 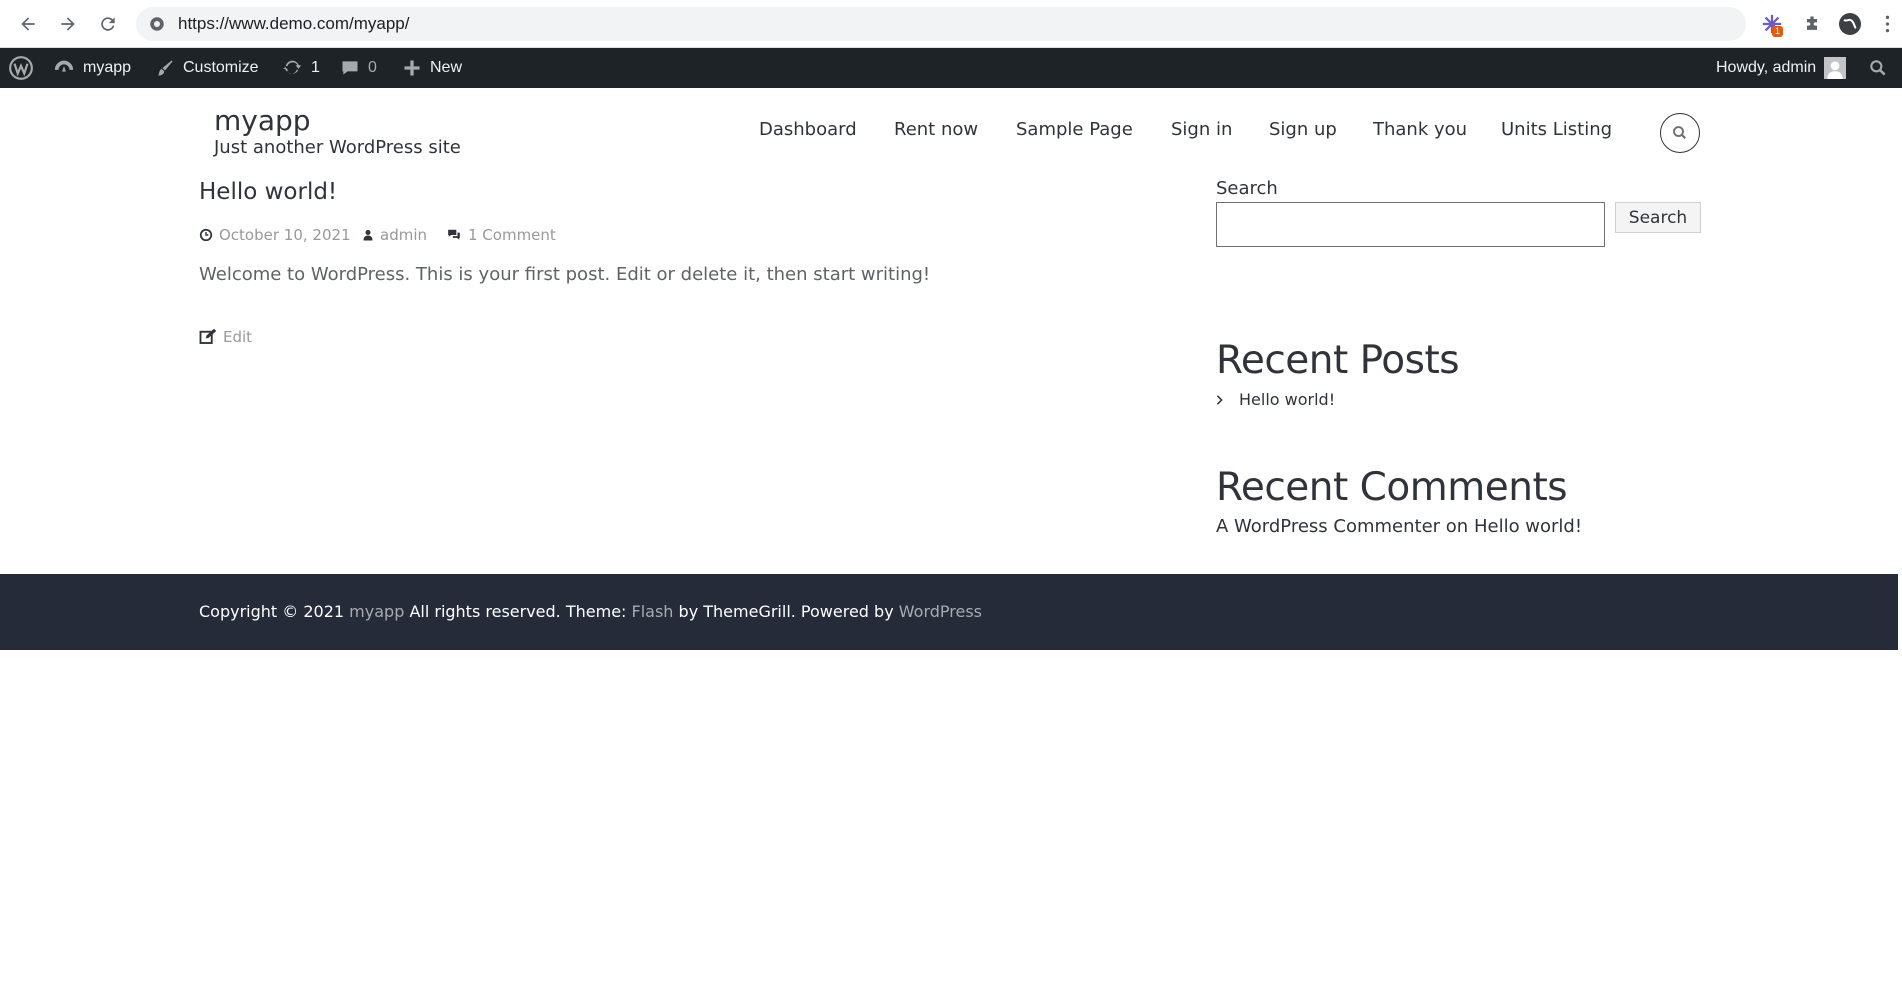 I want to click on comment-on-text: on, so click(x=1457, y=526).